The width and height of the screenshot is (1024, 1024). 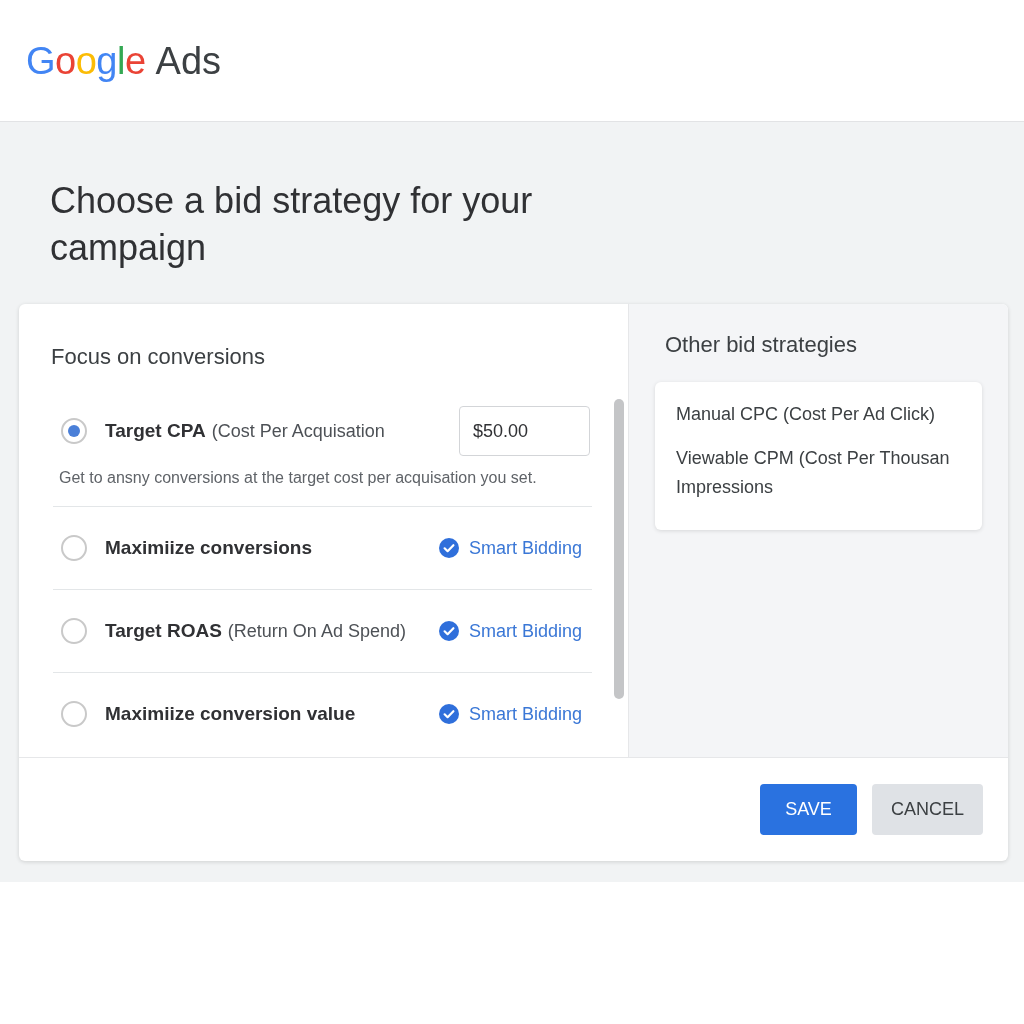 I want to click on amount-input: $50.00, so click(x=524, y=431).